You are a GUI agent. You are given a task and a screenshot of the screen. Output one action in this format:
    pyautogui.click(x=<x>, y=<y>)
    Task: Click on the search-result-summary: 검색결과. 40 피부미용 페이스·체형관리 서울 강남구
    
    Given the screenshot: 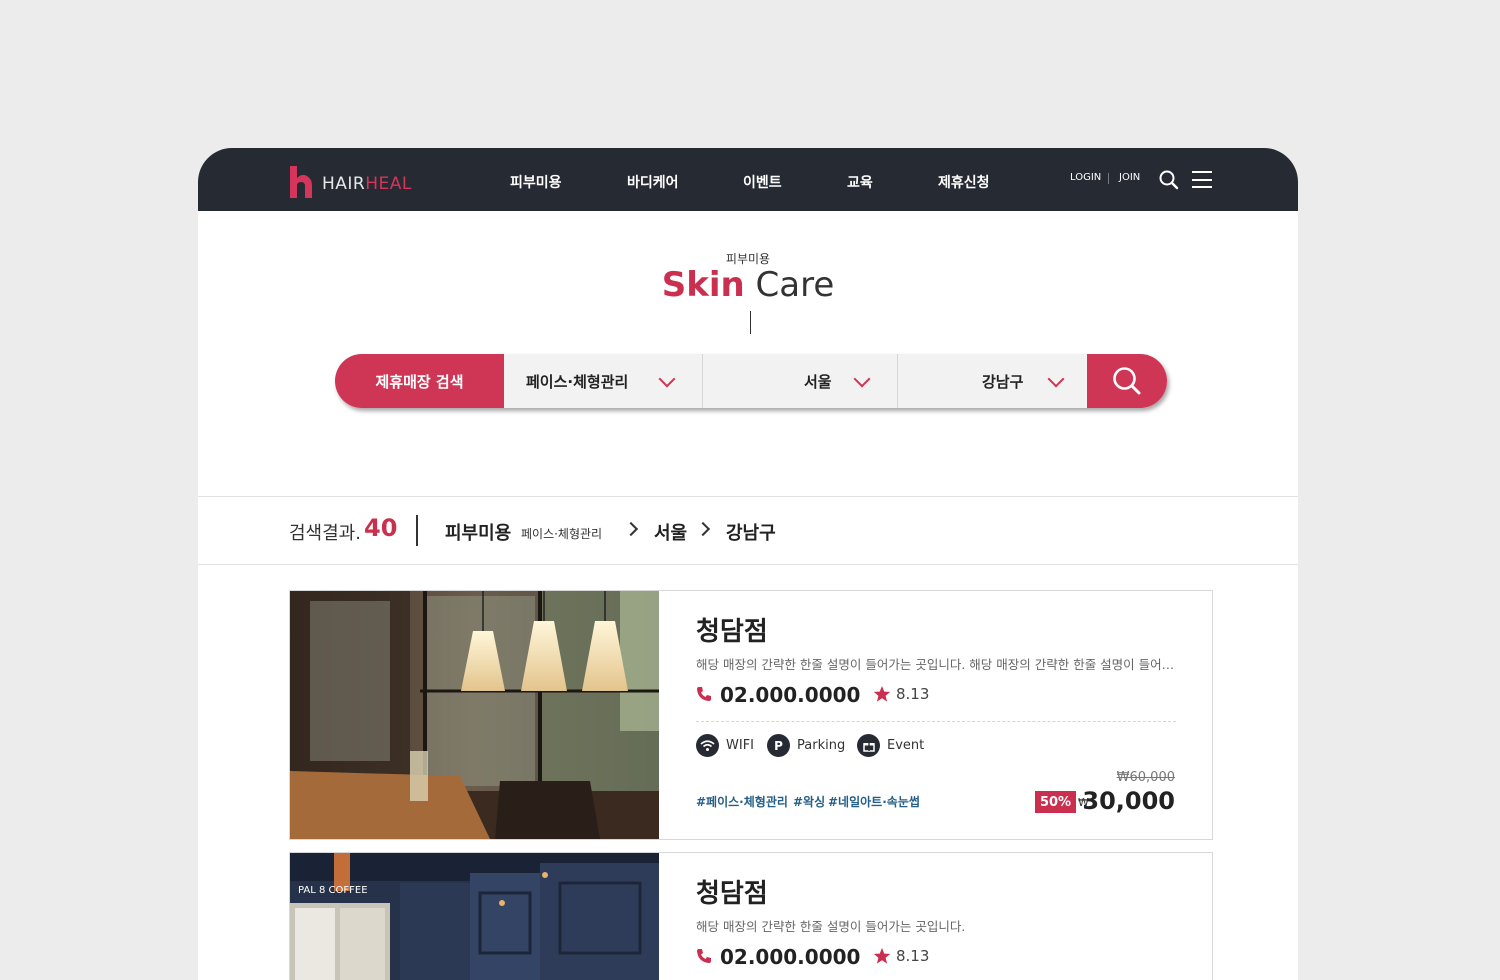 What is the action you would take?
    pyautogui.click(x=748, y=530)
    